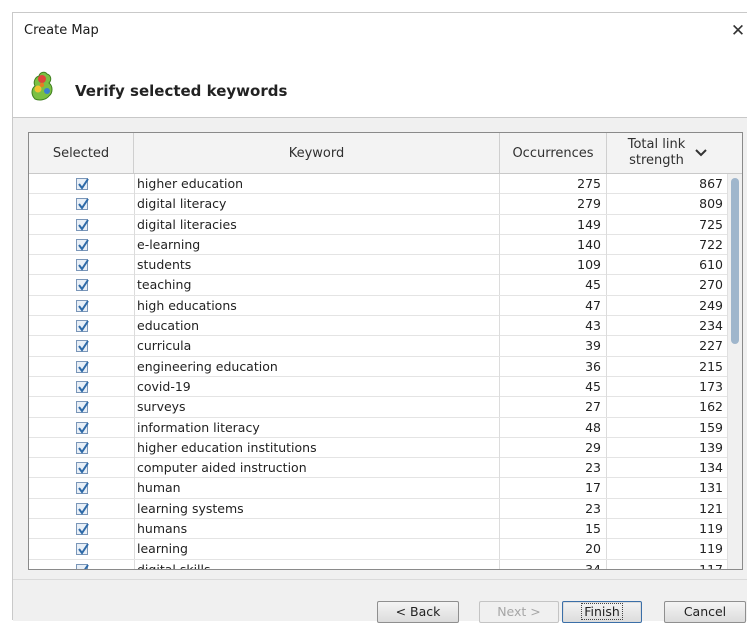 Image resolution: width=747 pixels, height=623 pixels. Describe the element at coordinates (378, 529) in the screenshot. I see `table-row: humans 15 119` at that location.